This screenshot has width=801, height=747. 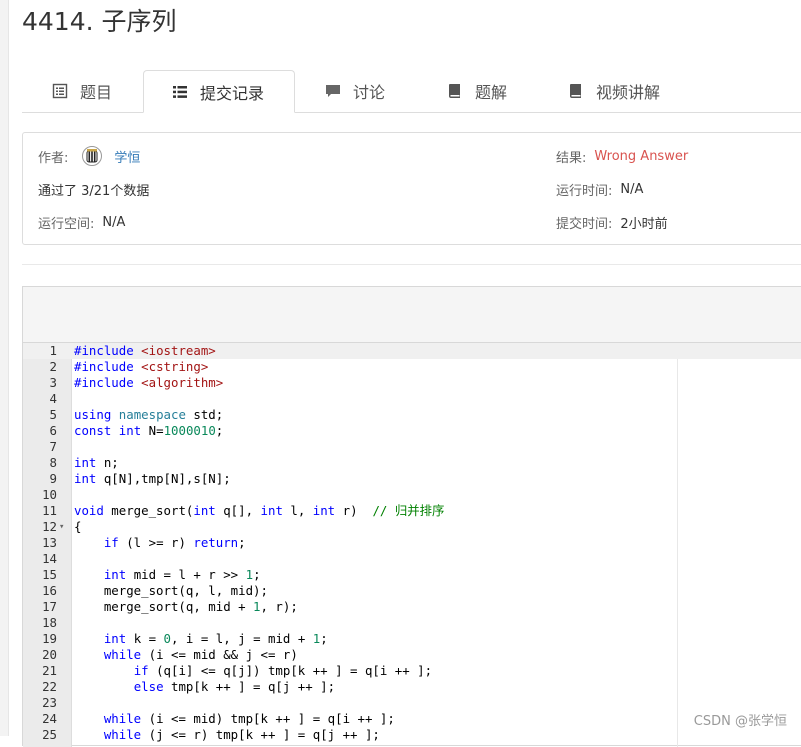 What do you see at coordinates (249, 718) in the screenshot?
I see `code-text: while (i <= mid) tmp[k ++ ] = q[i ++ ];` at bounding box center [249, 718].